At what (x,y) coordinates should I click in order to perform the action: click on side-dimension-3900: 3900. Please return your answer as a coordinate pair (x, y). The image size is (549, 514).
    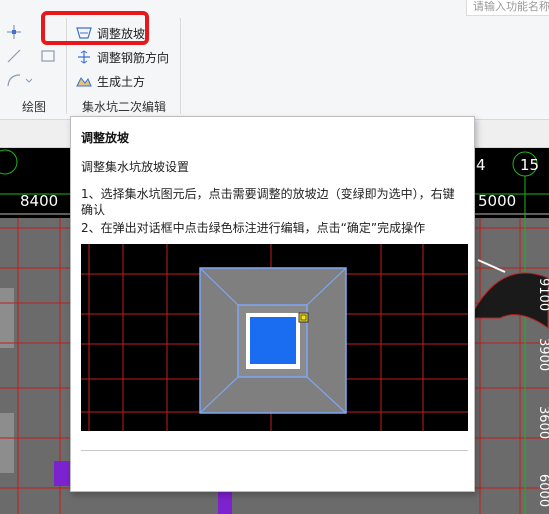
    Looking at the image, I should click on (542, 354).